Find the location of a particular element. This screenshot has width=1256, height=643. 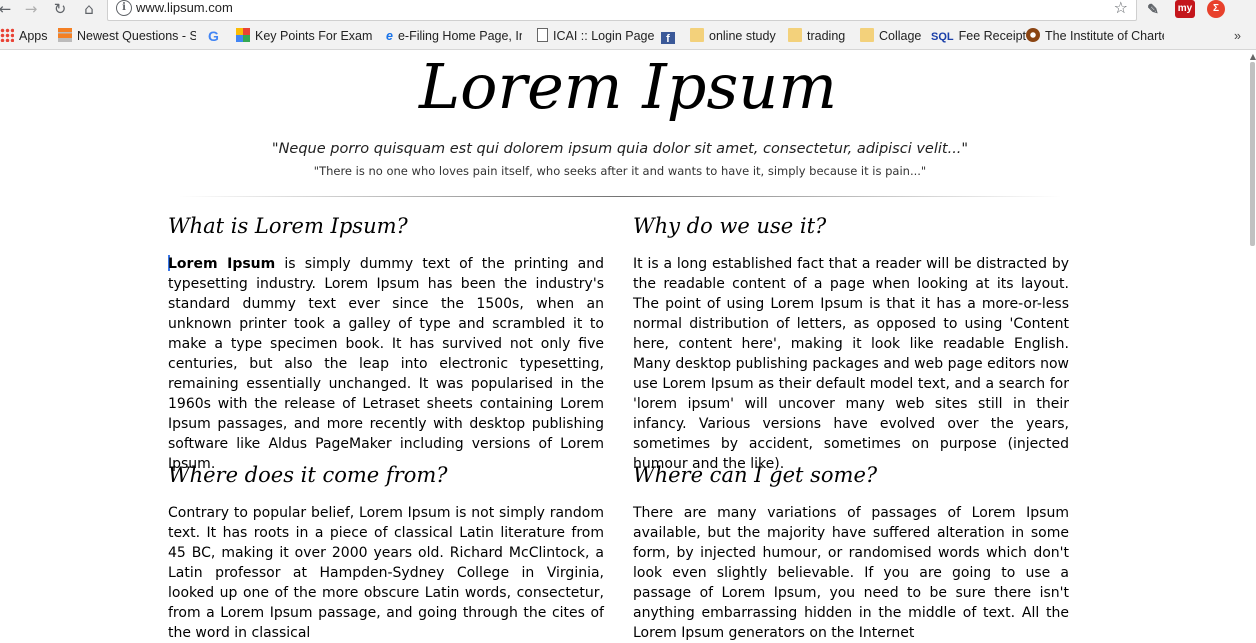

section-heading: Why do we use it? is located at coordinates (730, 226).